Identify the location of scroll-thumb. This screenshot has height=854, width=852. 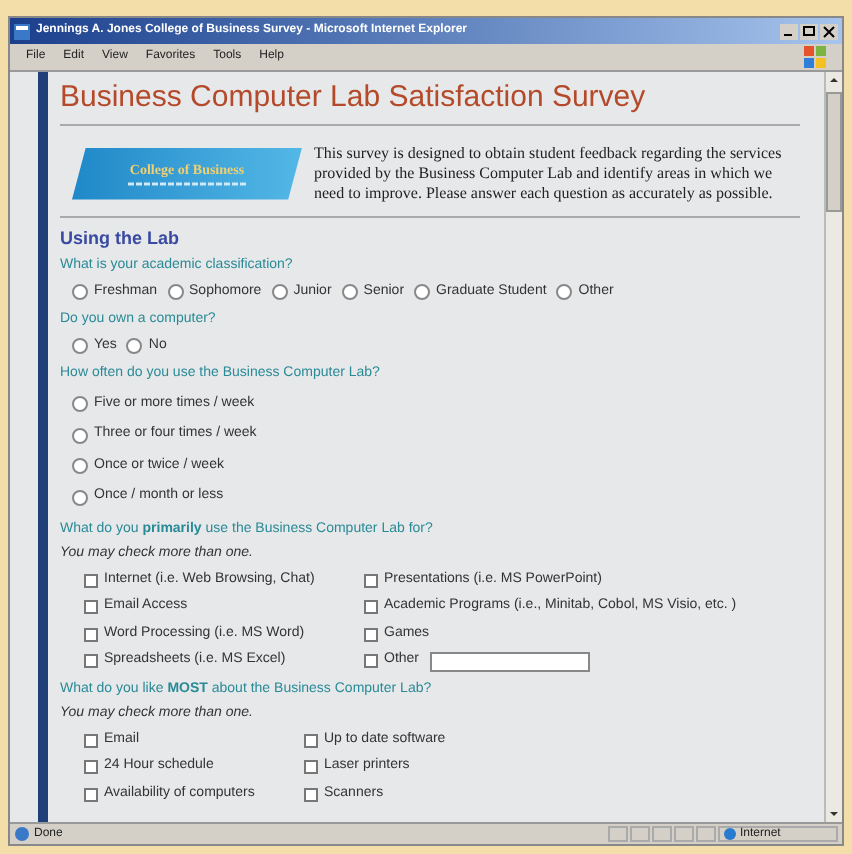
(834, 152).